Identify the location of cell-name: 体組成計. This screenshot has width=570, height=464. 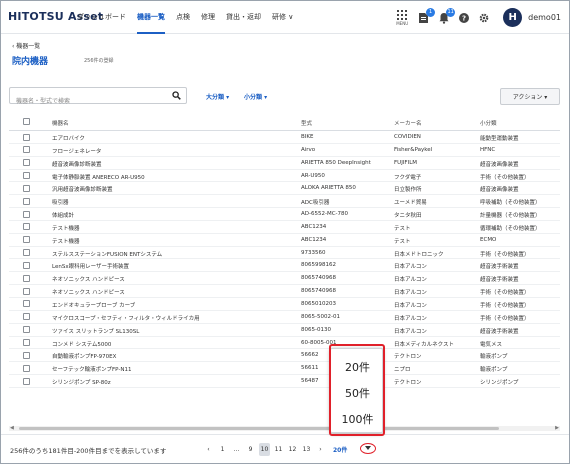
(174, 215).